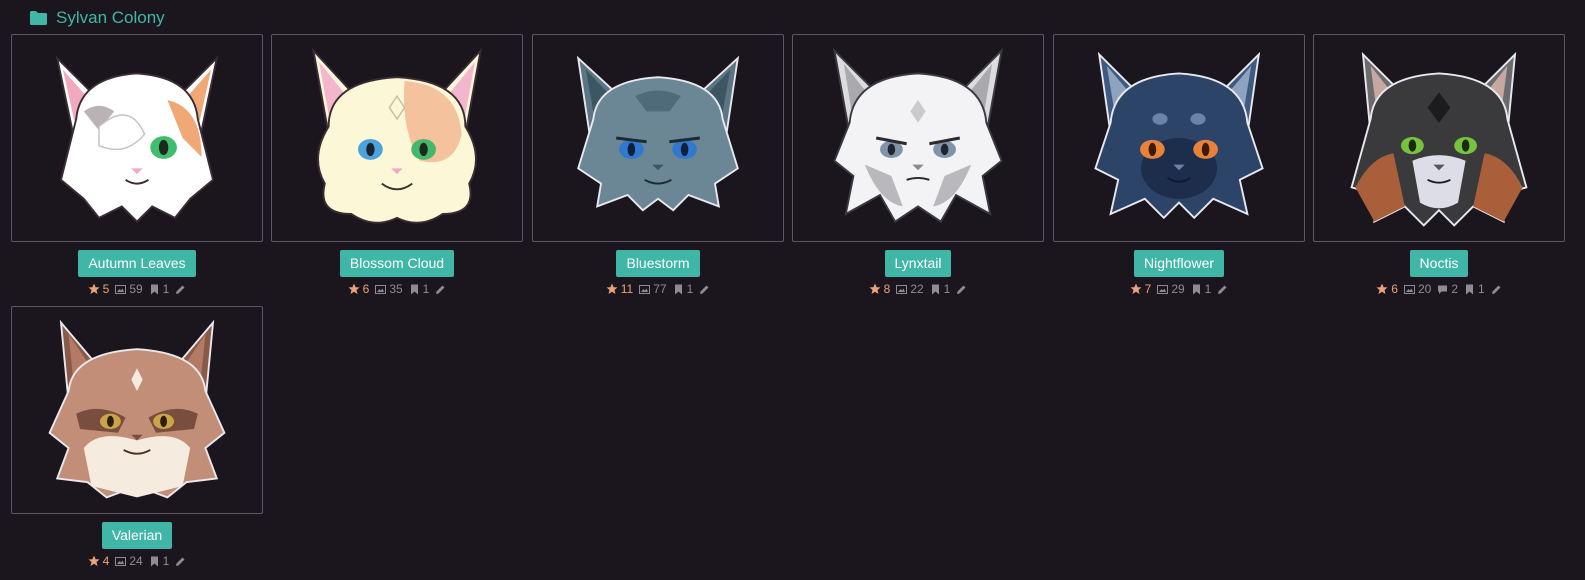 The width and height of the screenshot is (1585, 580). I want to click on images-stat: 59, so click(129, 289).